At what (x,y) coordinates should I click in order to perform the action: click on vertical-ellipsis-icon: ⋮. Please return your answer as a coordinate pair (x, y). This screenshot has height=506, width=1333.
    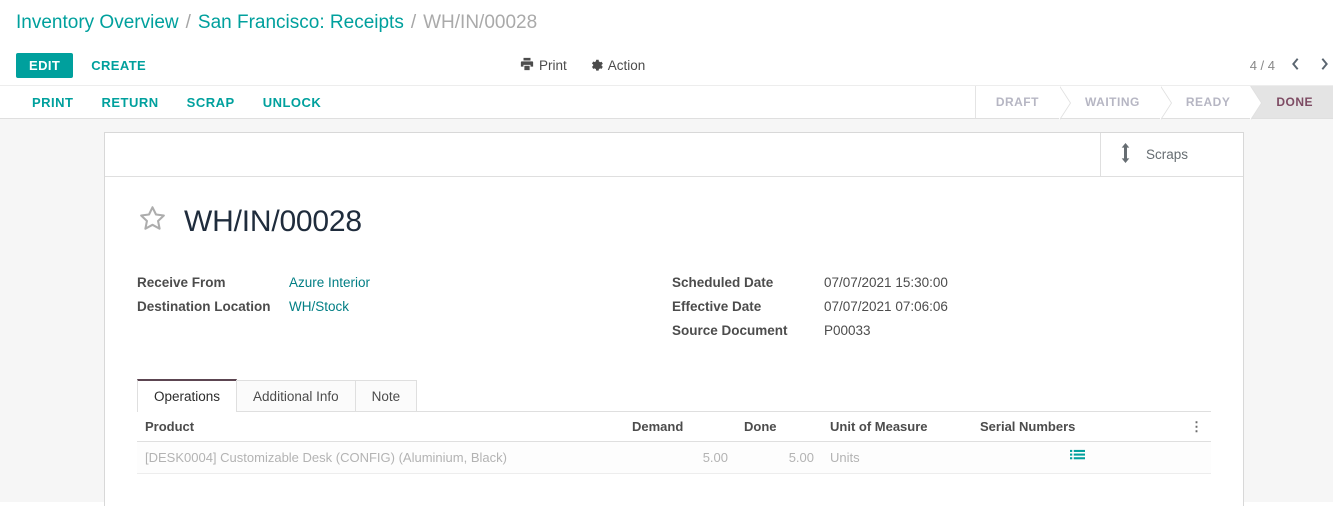
    Looking at the image, I should click on (1196, 426).